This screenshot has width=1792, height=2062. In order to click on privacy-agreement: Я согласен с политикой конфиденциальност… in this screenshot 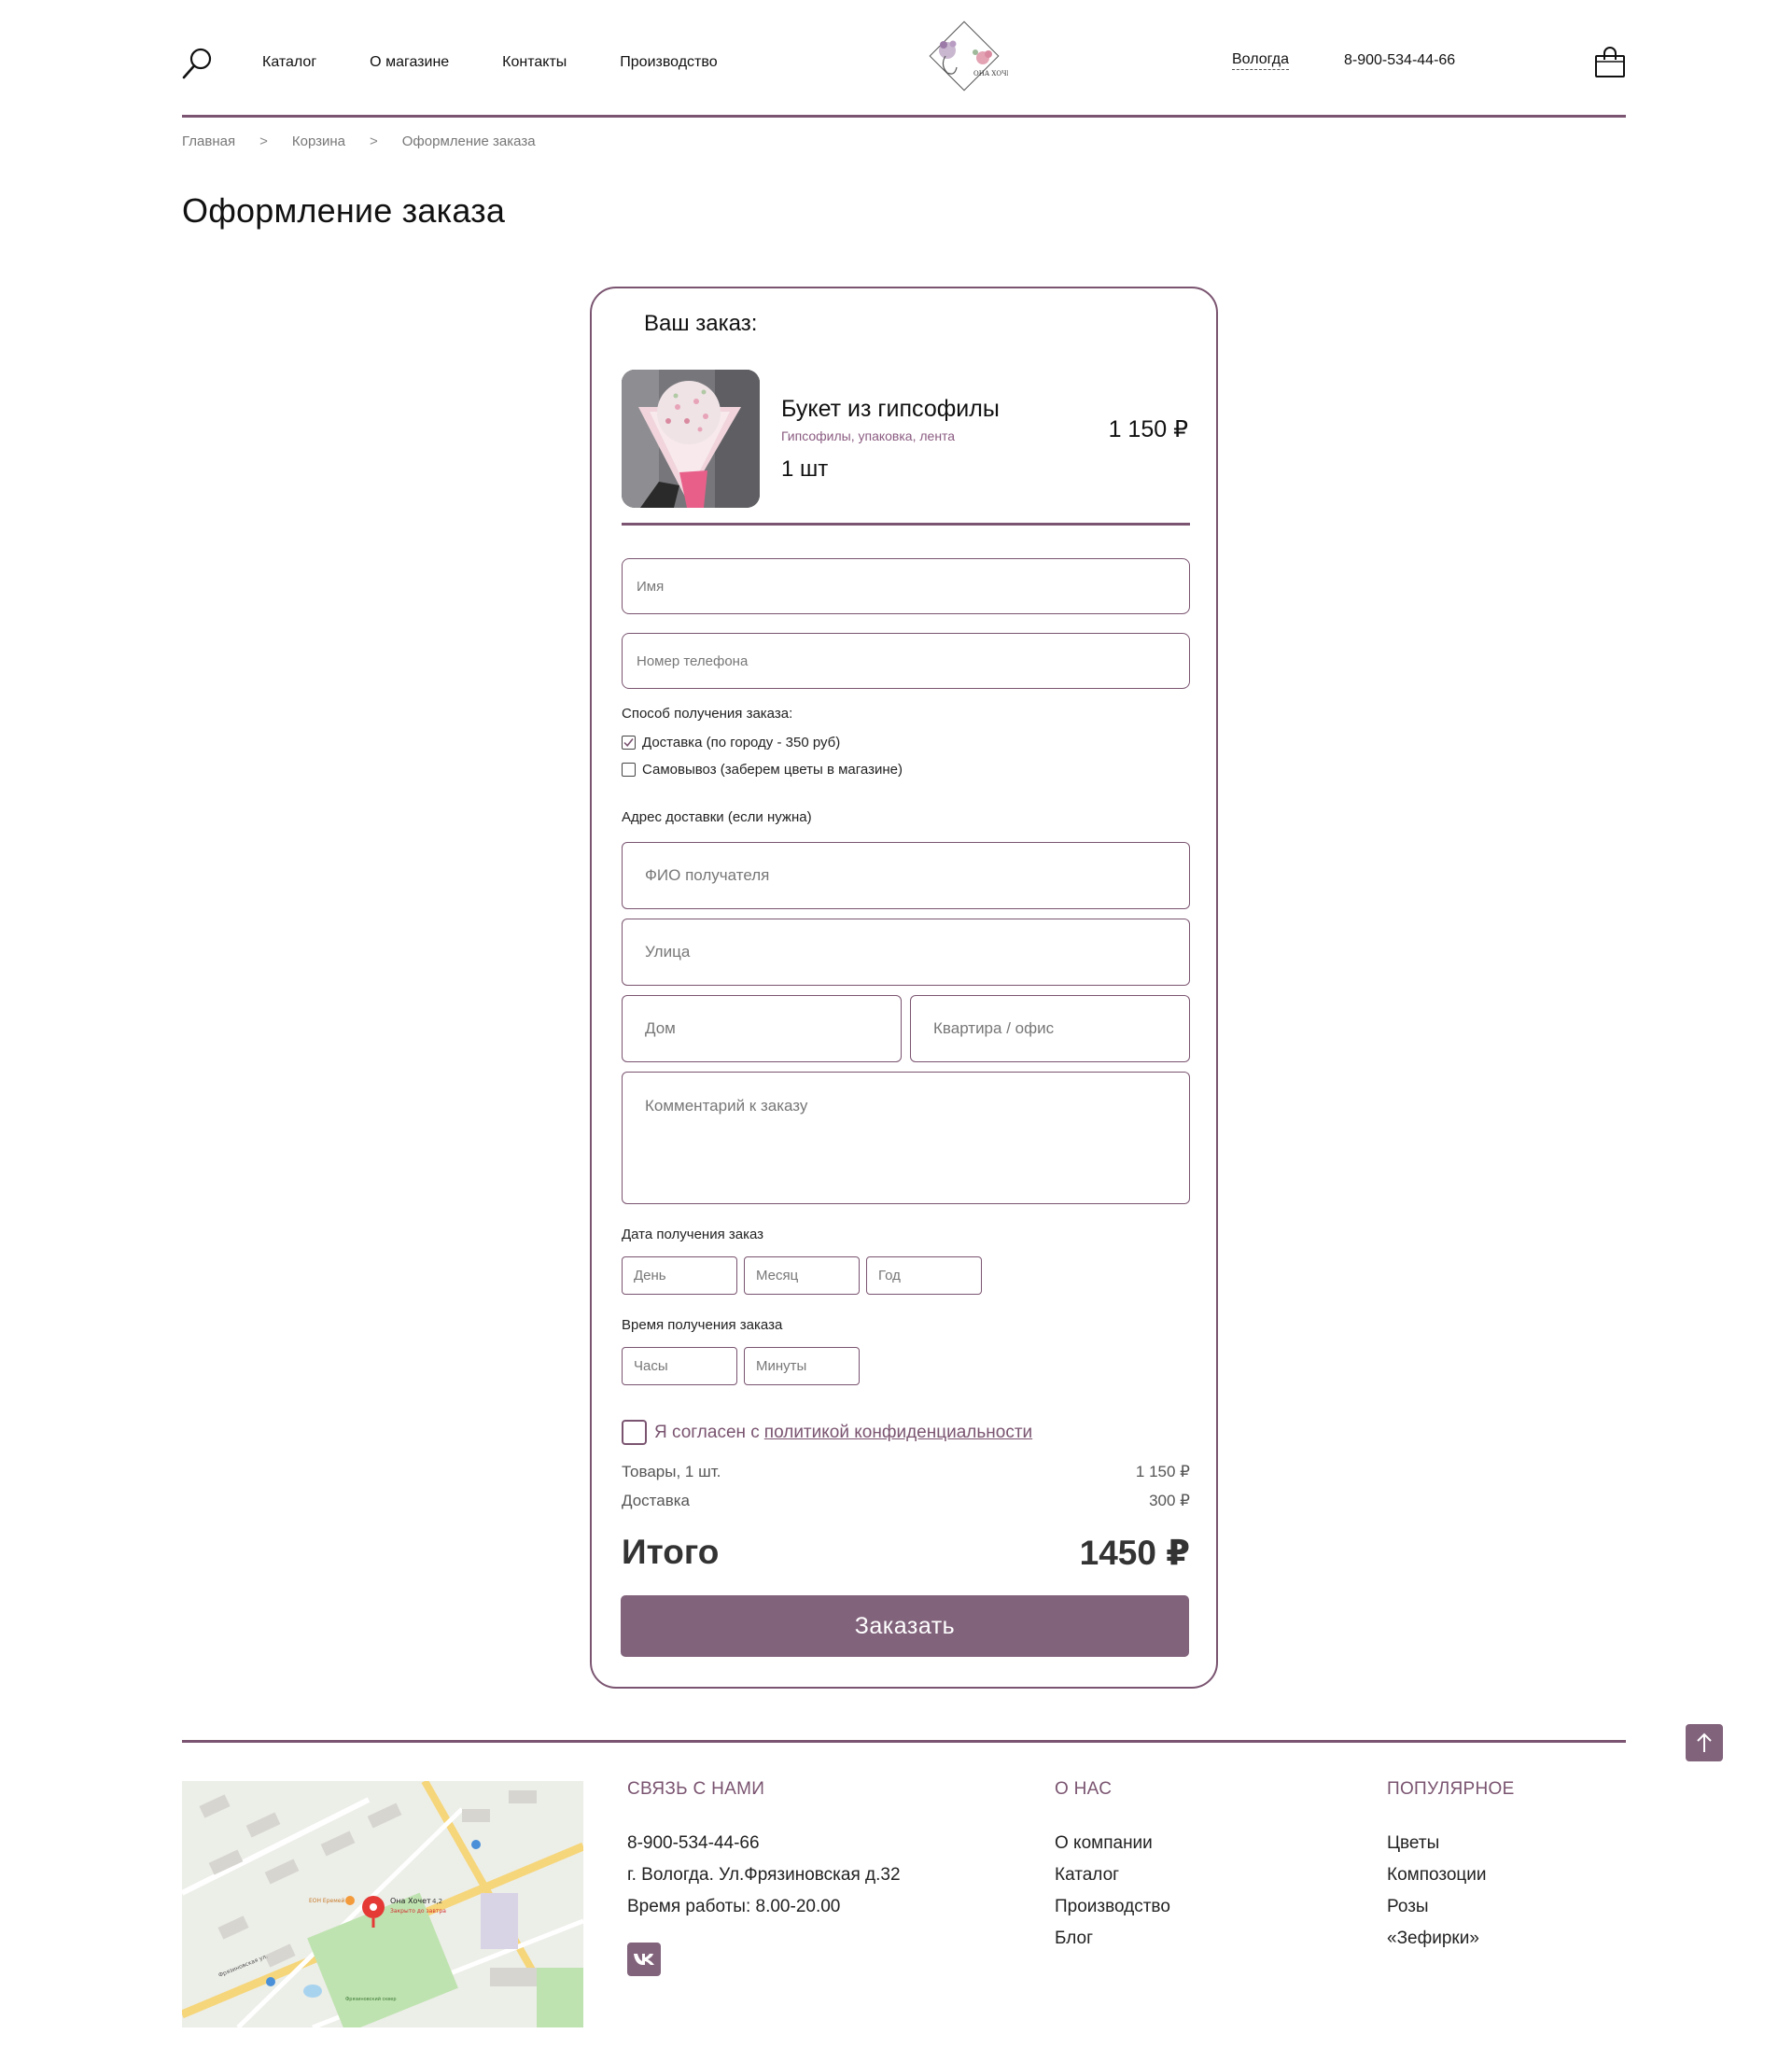, I will do `click(827, 1432)`.